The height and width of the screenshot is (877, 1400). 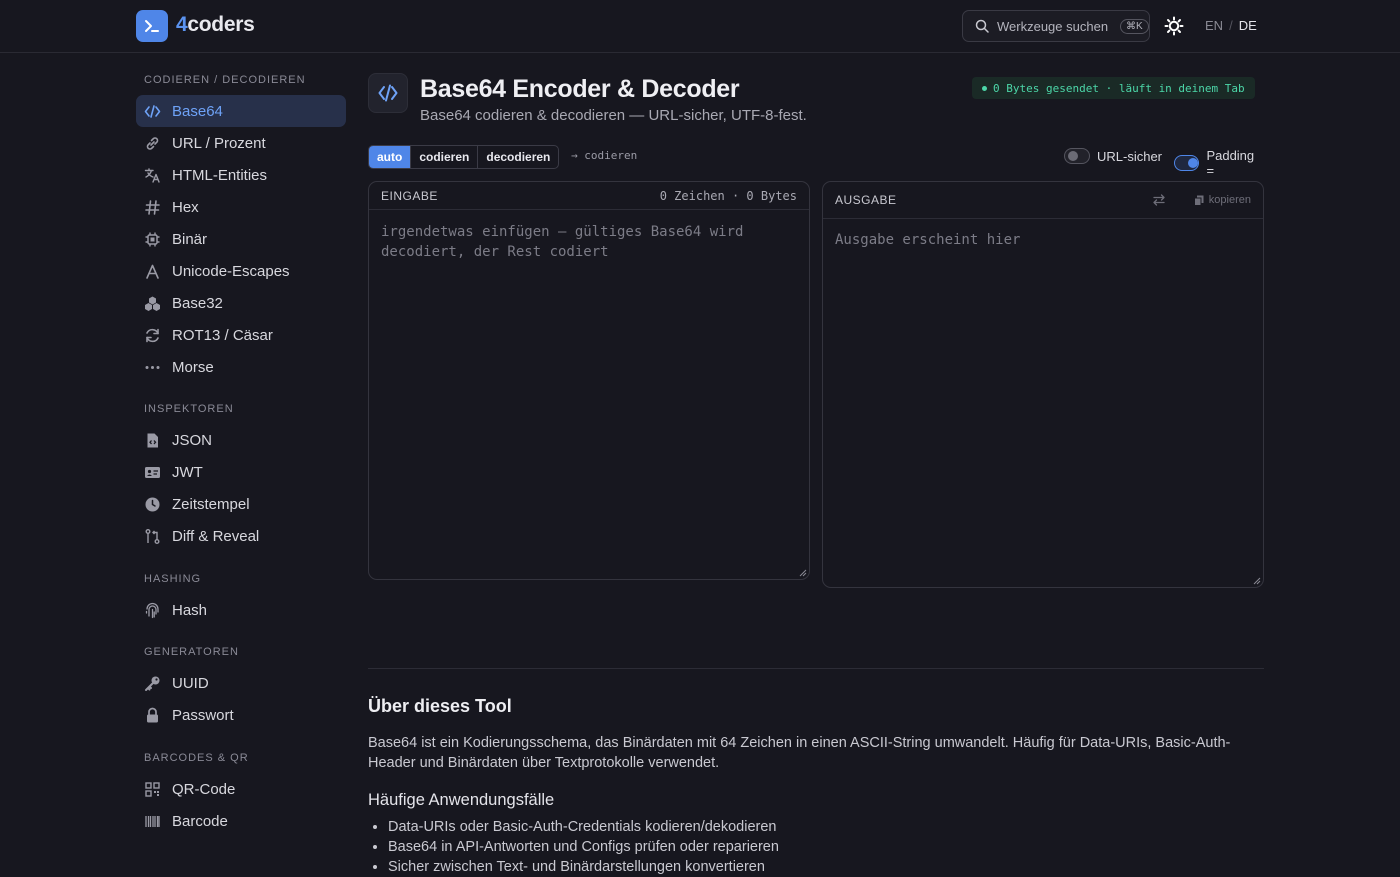 What do you see at coordinates (152, 821) in the screenshot?
I see `barcode-icon` at bounding box center [152, 821].